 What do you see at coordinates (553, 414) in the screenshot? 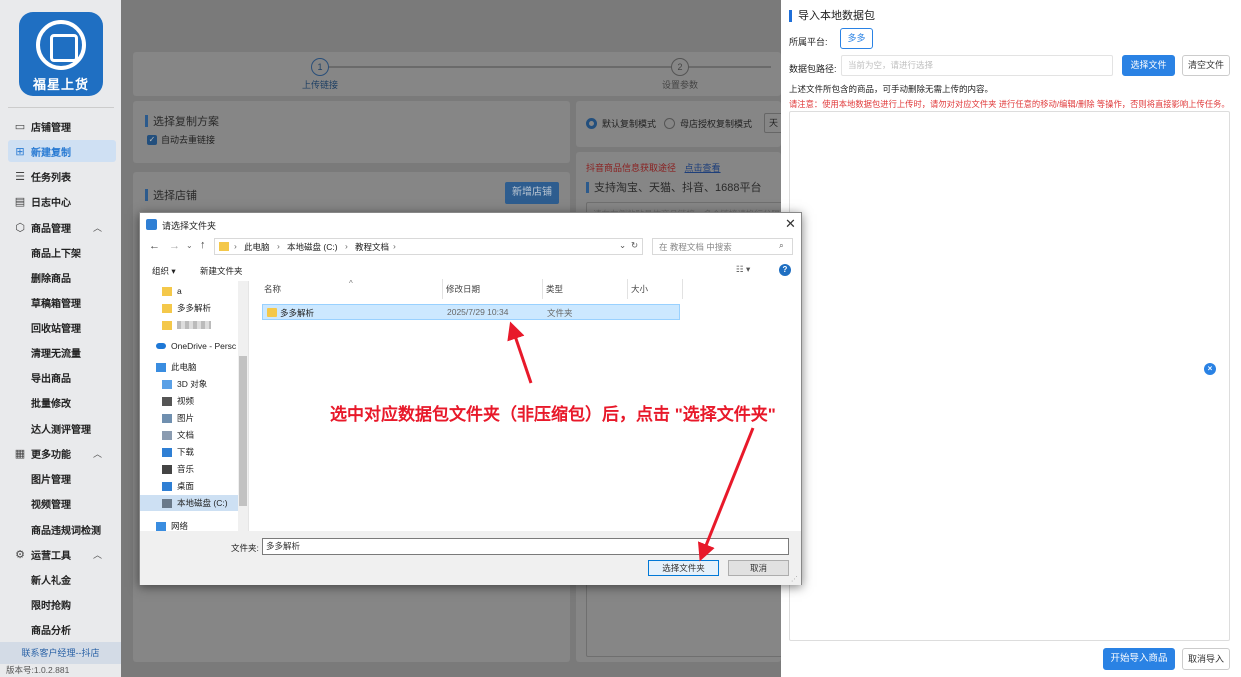
I see `instruction-annotation: 选中对应数据包文件夹（非压缩包）后，点击 "选择文件夹"` at bounding box center [553, 414].